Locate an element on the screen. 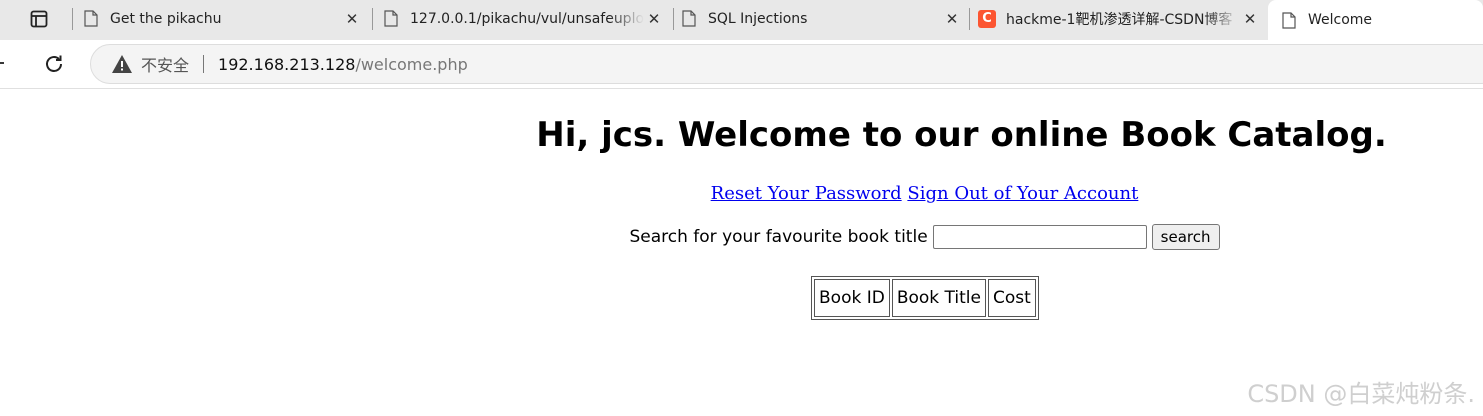 The image size is (1483, 416). tab-label: Welcome is located at coordinates (1340, 20).